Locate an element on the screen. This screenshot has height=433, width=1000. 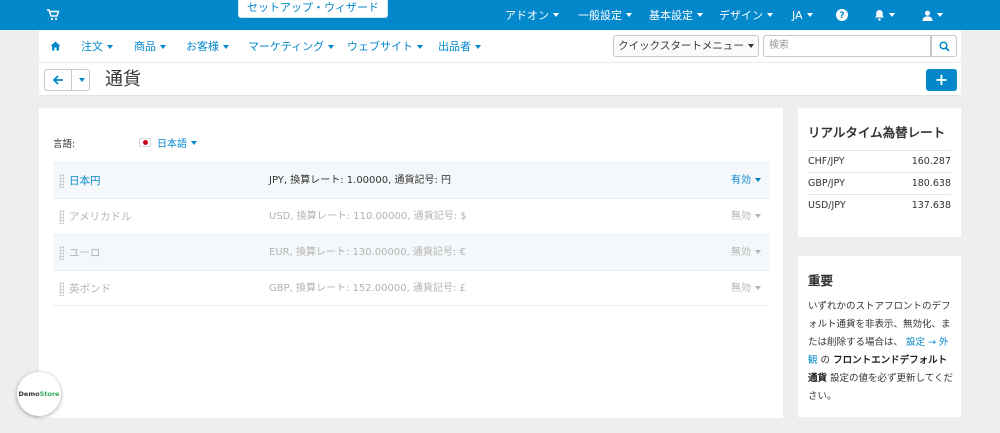
arrow-left-icon is located at coordinates (58, 80).